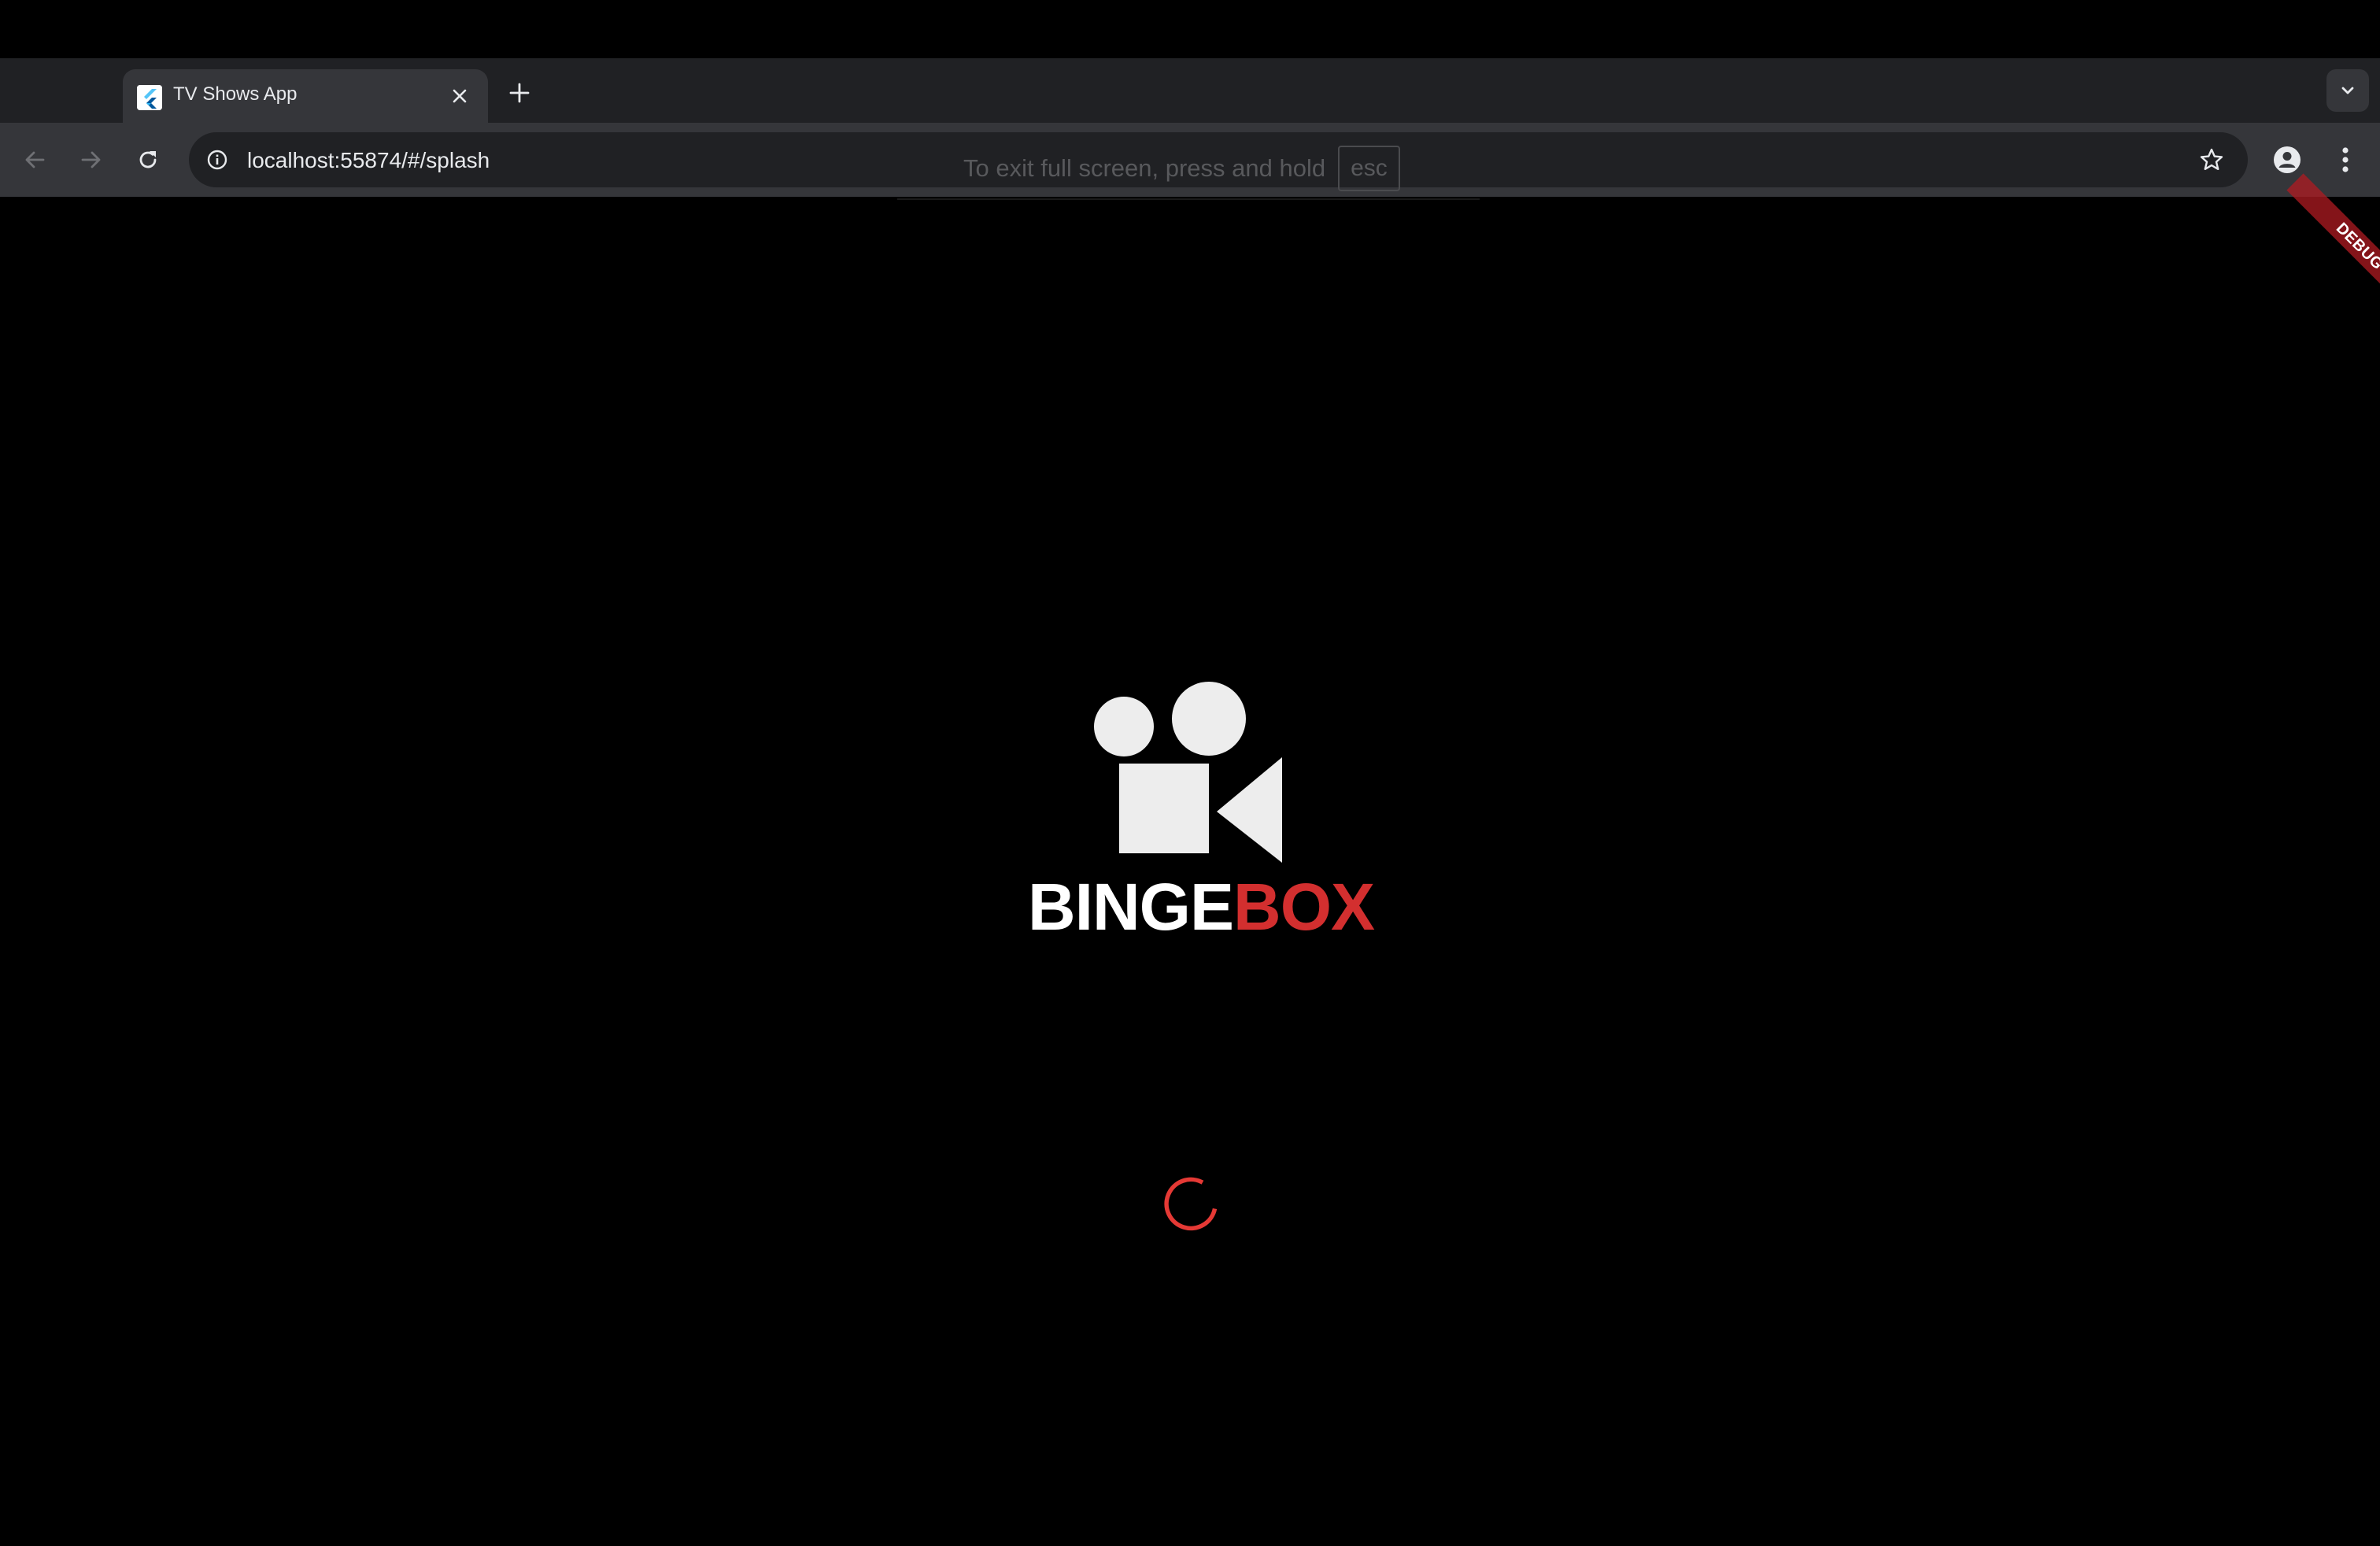 The height and width of the screenshot is (1546, 2380). What do you see at coordinates (1144, 168) in the screenshot?
I see `fullscreen-hint-text: To exit full screen, press and hold` at bounding box center [1144, 168].